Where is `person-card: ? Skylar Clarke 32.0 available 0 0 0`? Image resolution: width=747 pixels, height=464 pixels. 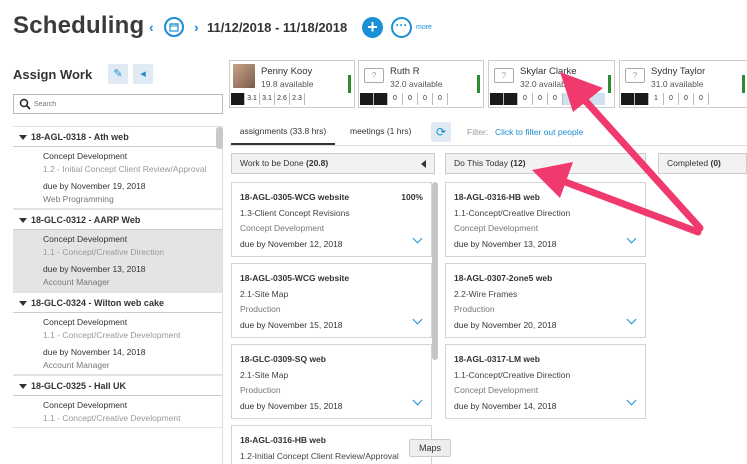 person-card: ? Skylar Clarke 32.0 available 0 0 0 is located at coordinates (551, 84).